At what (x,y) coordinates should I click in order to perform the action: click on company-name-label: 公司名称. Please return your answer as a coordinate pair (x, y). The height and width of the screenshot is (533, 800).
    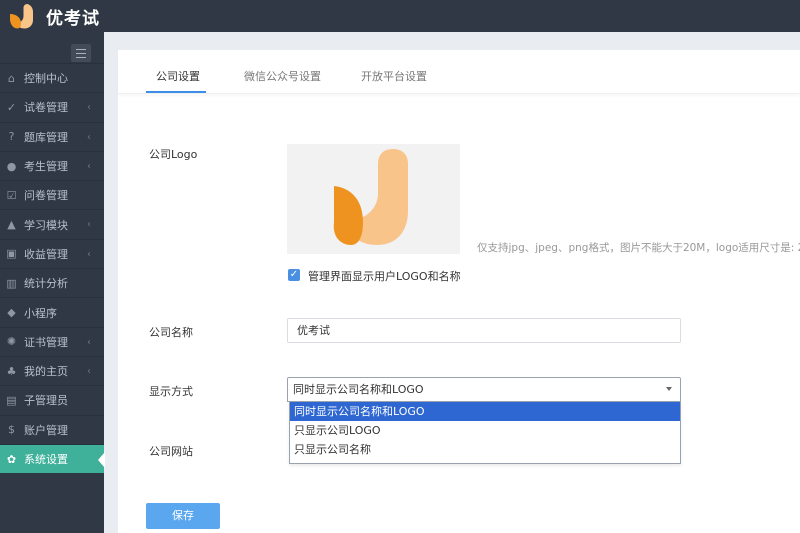
    Looking at the image, I should click on (171, 332).